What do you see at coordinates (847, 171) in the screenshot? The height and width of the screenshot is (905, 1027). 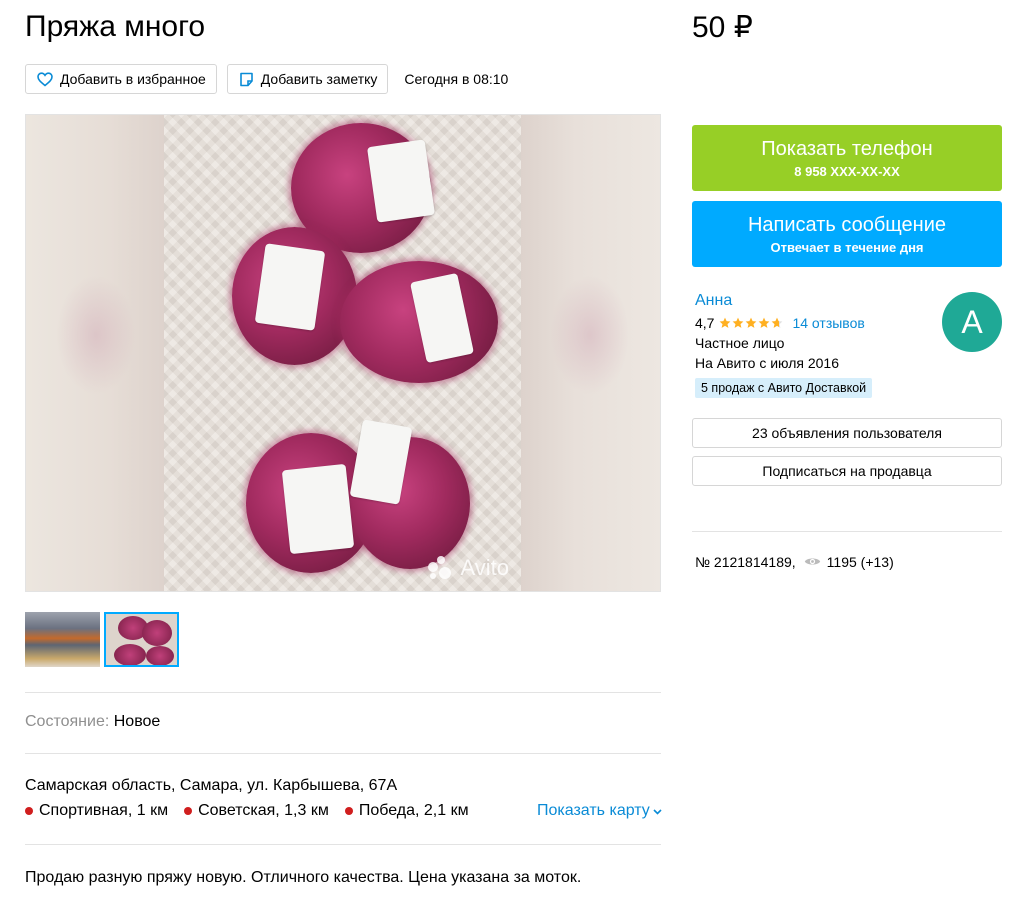 I see `phone-masked: 8 958 XXX-XX-XX` at bounding box center [847, 171].